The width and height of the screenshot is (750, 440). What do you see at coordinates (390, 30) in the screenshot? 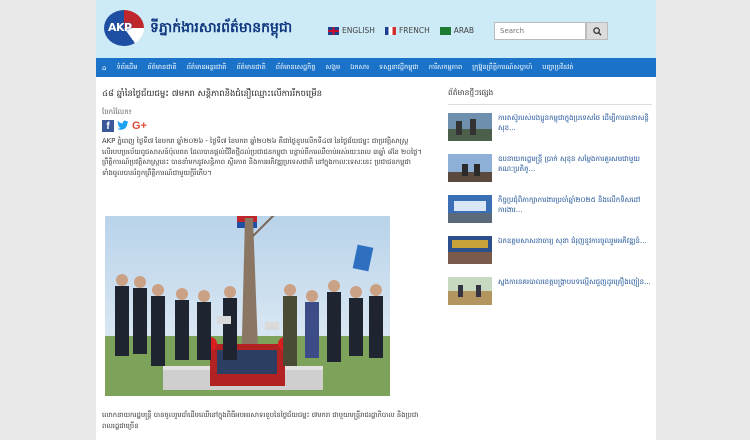
I see `france-flag-icon` at bounding box center [390, 30].